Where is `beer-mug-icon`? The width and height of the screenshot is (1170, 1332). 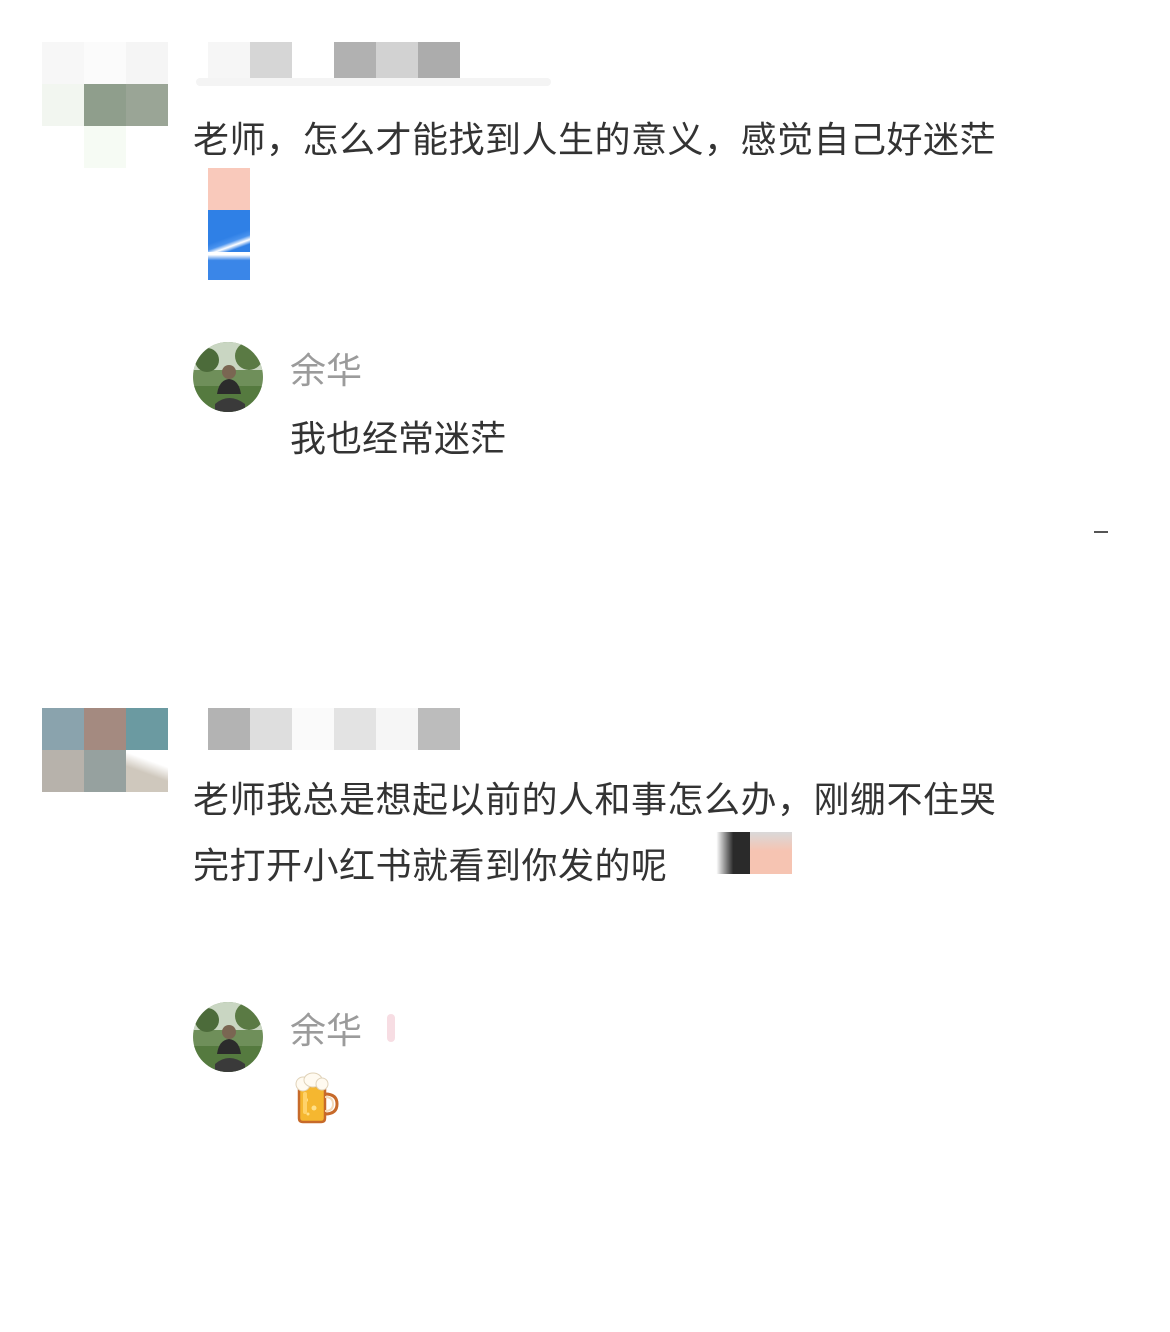
beer-mug-icon is located at coordinates (316, 1100).